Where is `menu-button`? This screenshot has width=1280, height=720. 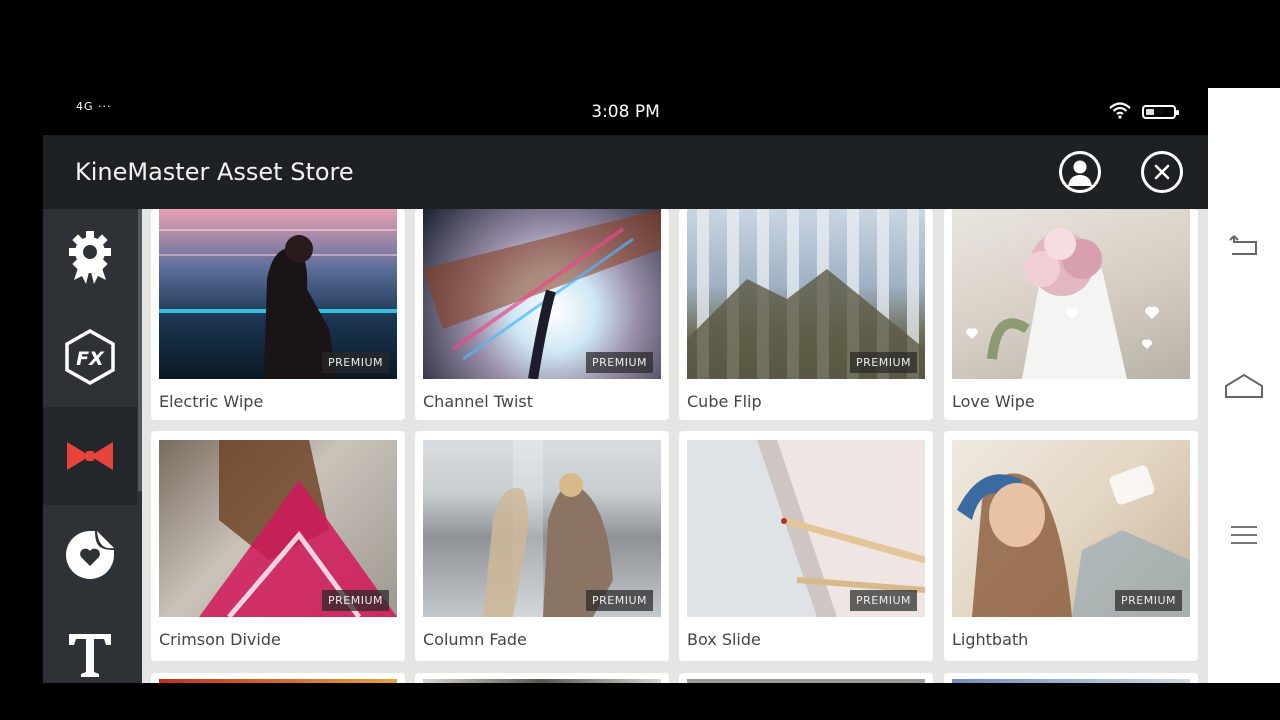
menu-button is located at coordinates (1244, 535).